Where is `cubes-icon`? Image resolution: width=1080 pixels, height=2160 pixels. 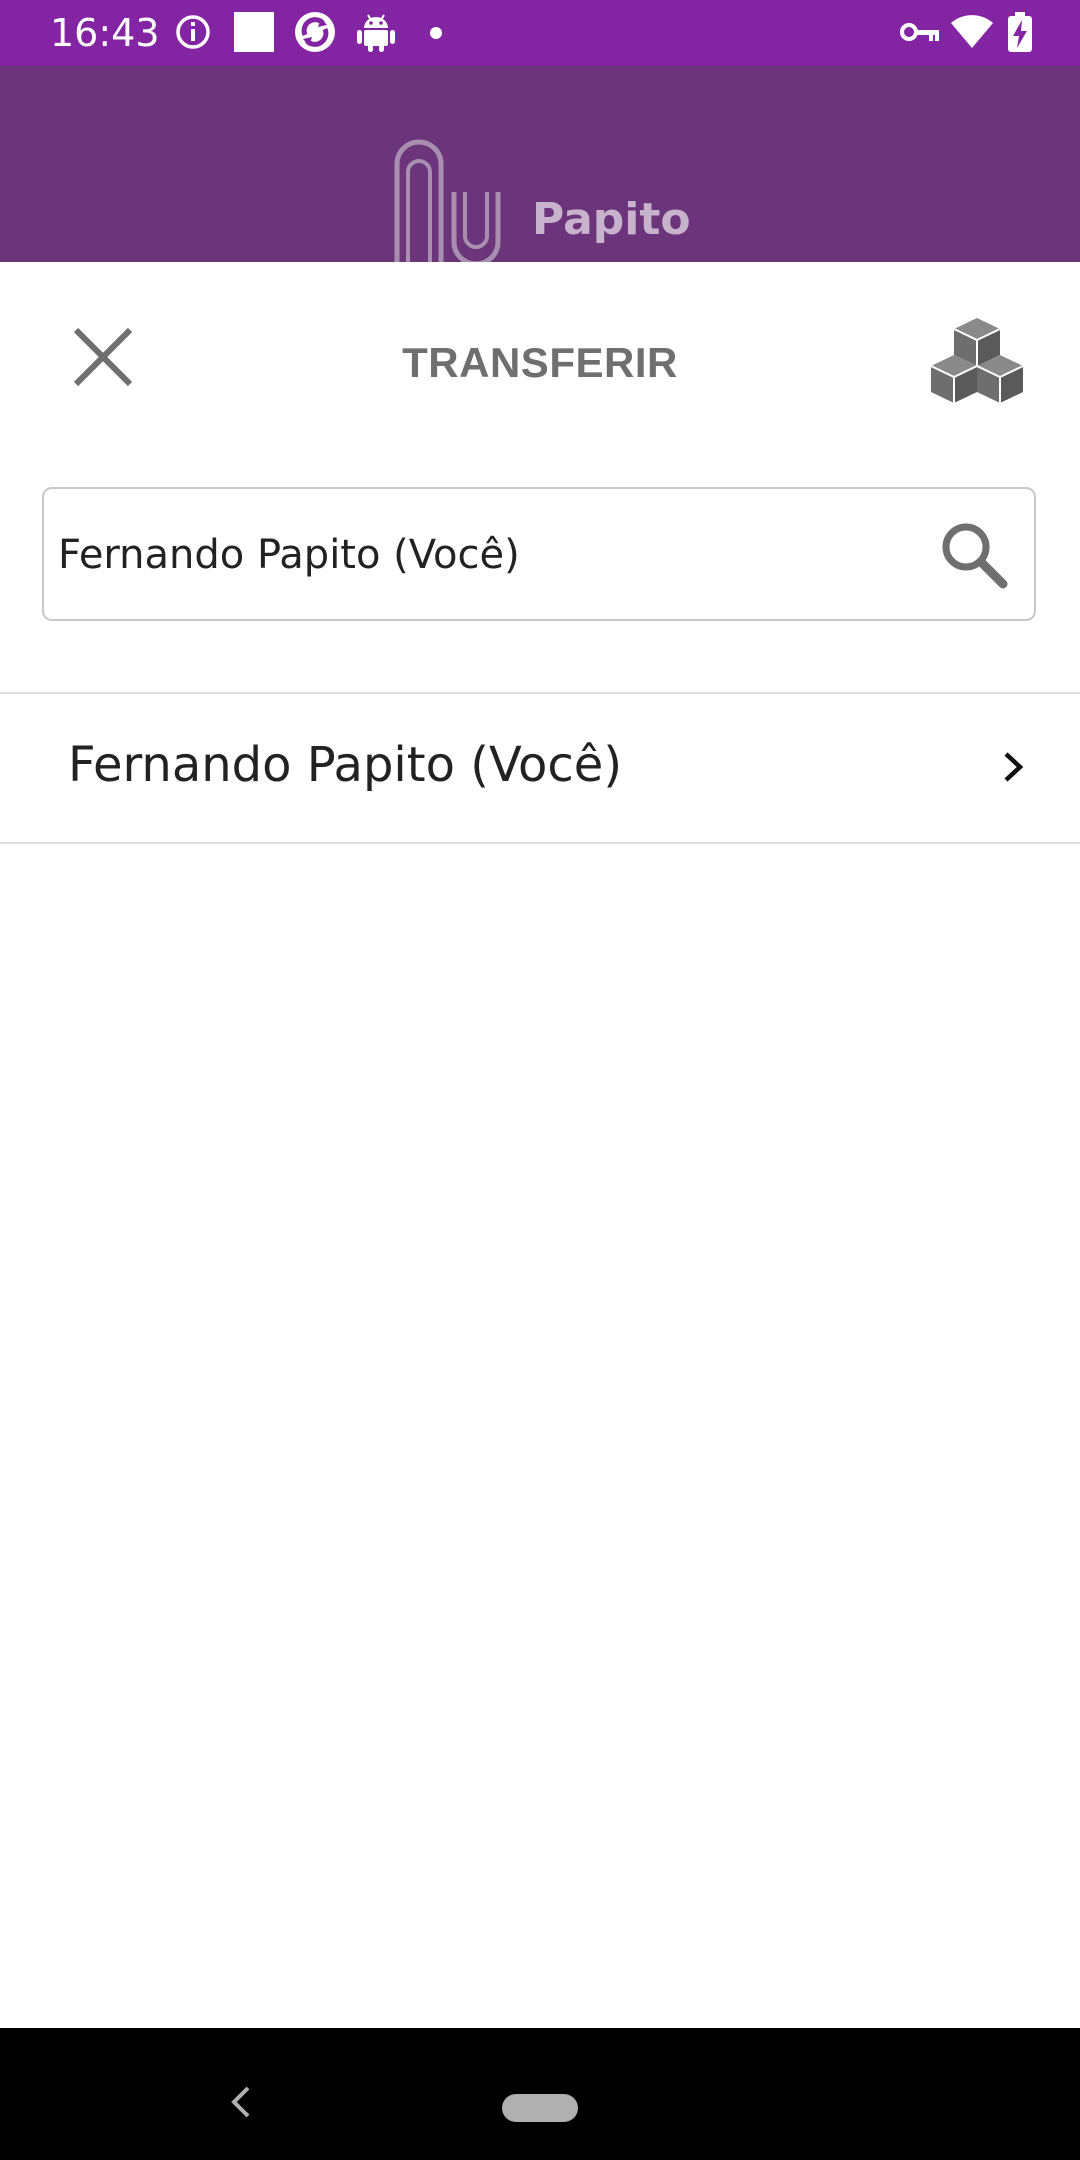 cubes-icon is located at coordinates (977, 360).